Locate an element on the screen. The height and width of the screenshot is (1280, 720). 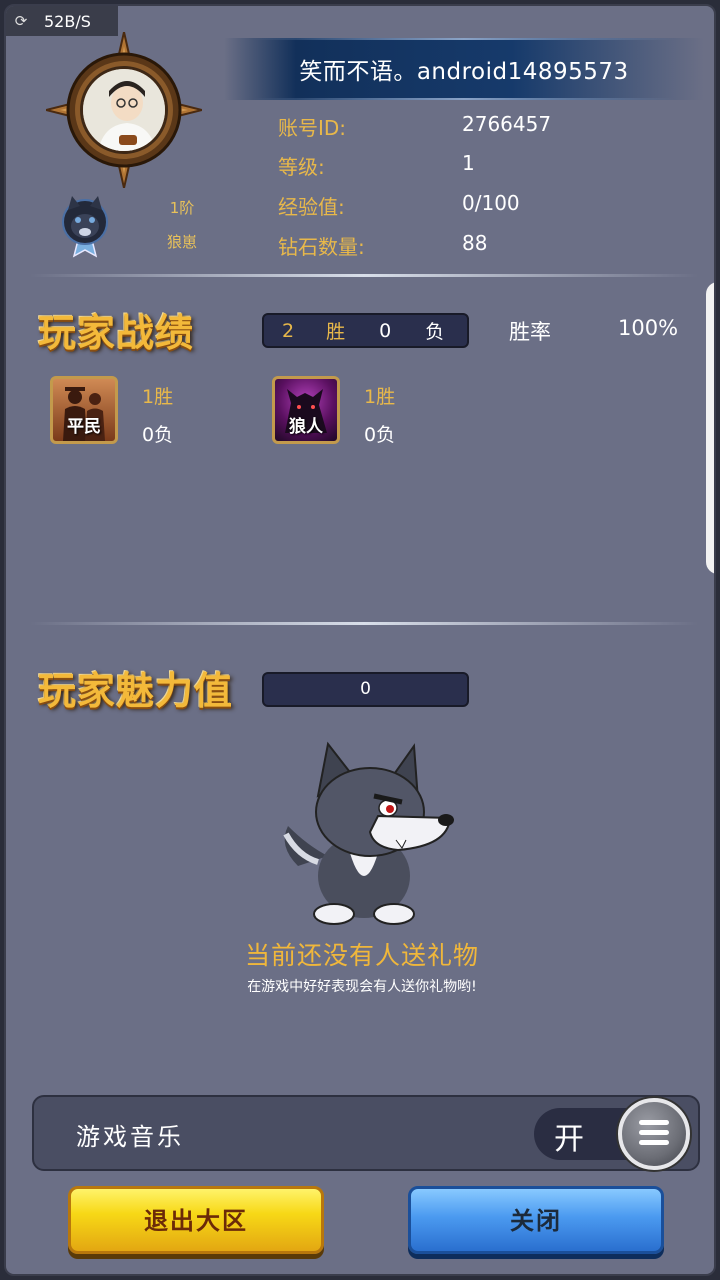
info-label: 账号ID: is located at coordinates (312, 128).